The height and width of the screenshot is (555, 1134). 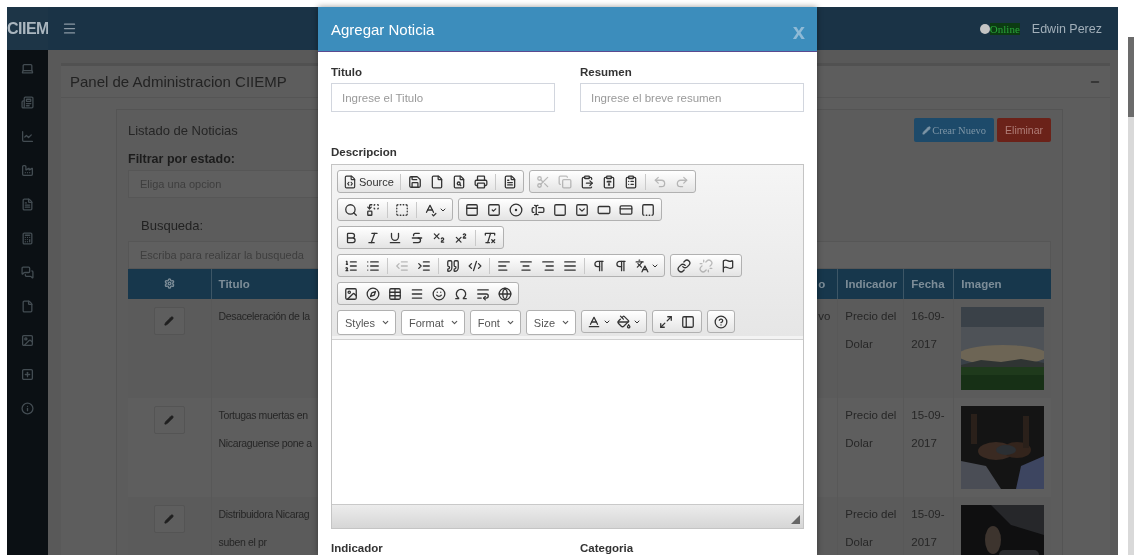 I want to click on delete-button: Eliminar, so click(x=1024, y=130).